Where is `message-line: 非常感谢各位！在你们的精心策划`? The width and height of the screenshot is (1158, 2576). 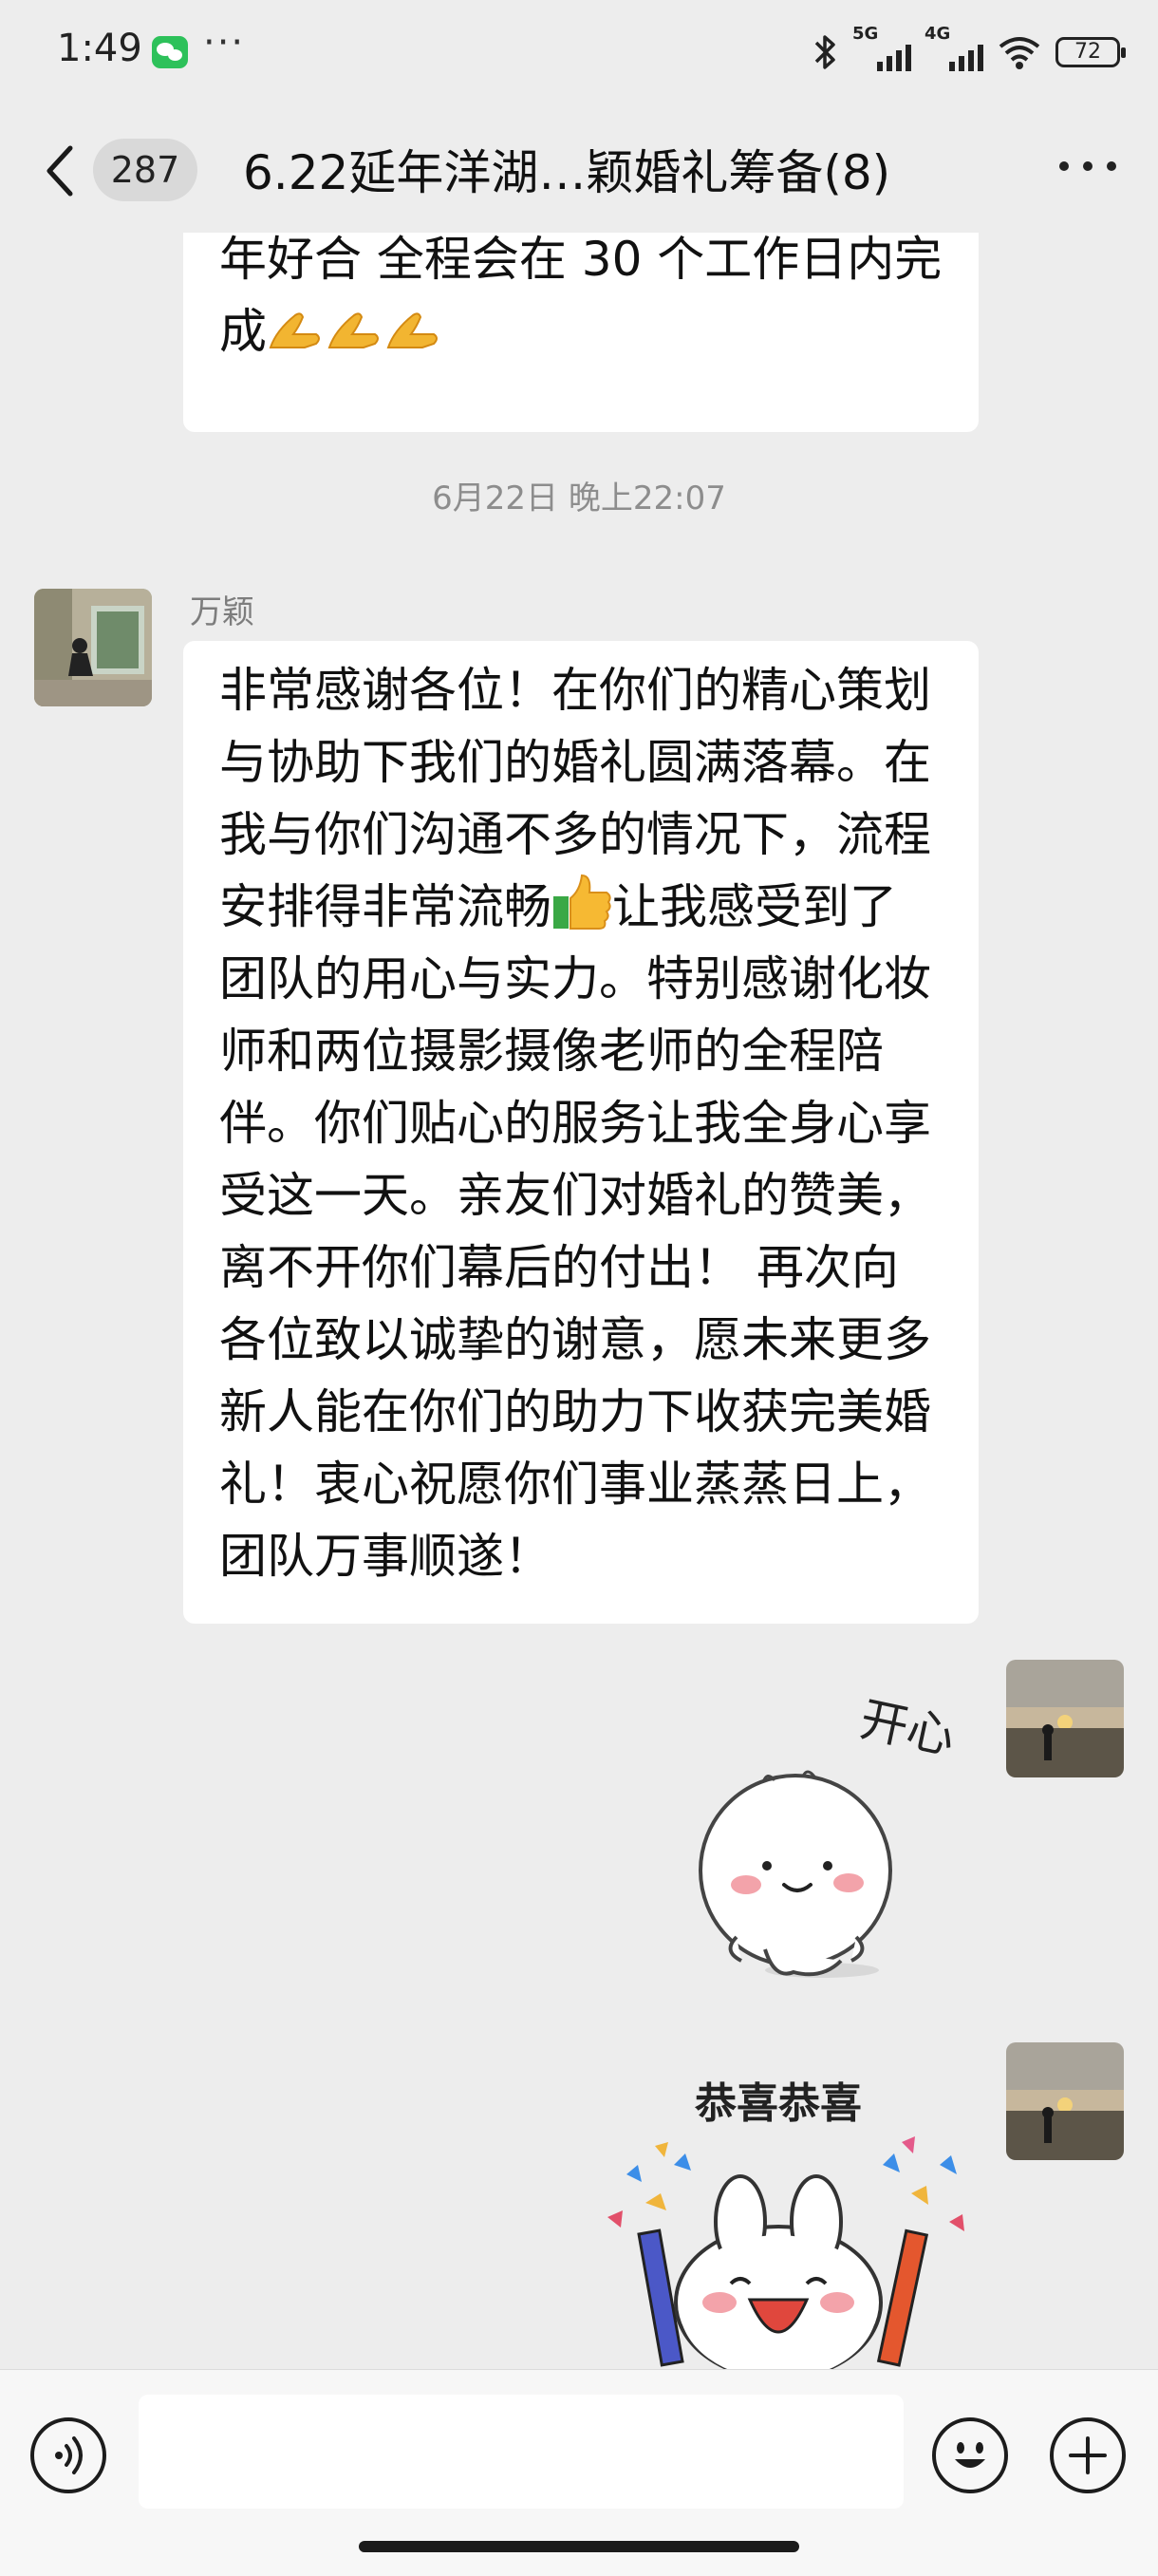 message-line: 非常感谢各位！在你们的精心策划 is located at coordinates (575, 690).